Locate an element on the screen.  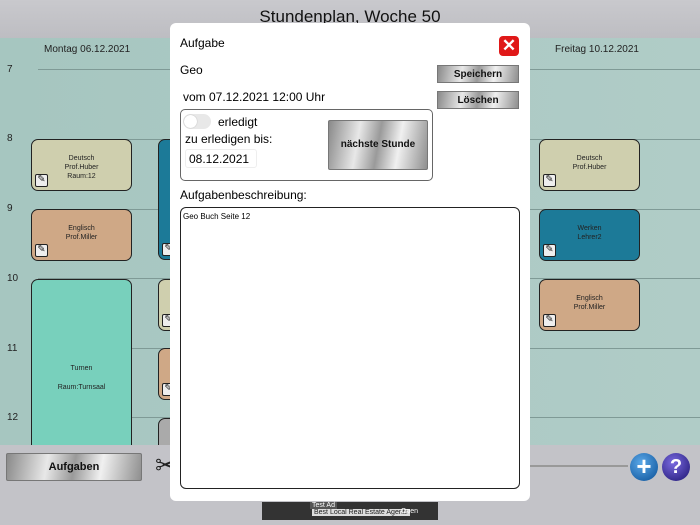
description-label: Aufgabenbeschreibung: is located at coordinates (243, 195).